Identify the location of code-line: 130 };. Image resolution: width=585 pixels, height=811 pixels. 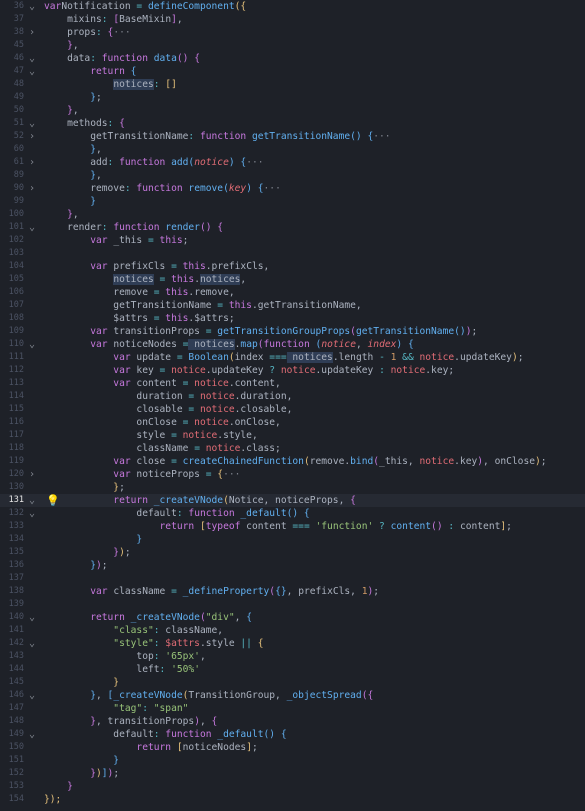
(292, 487).